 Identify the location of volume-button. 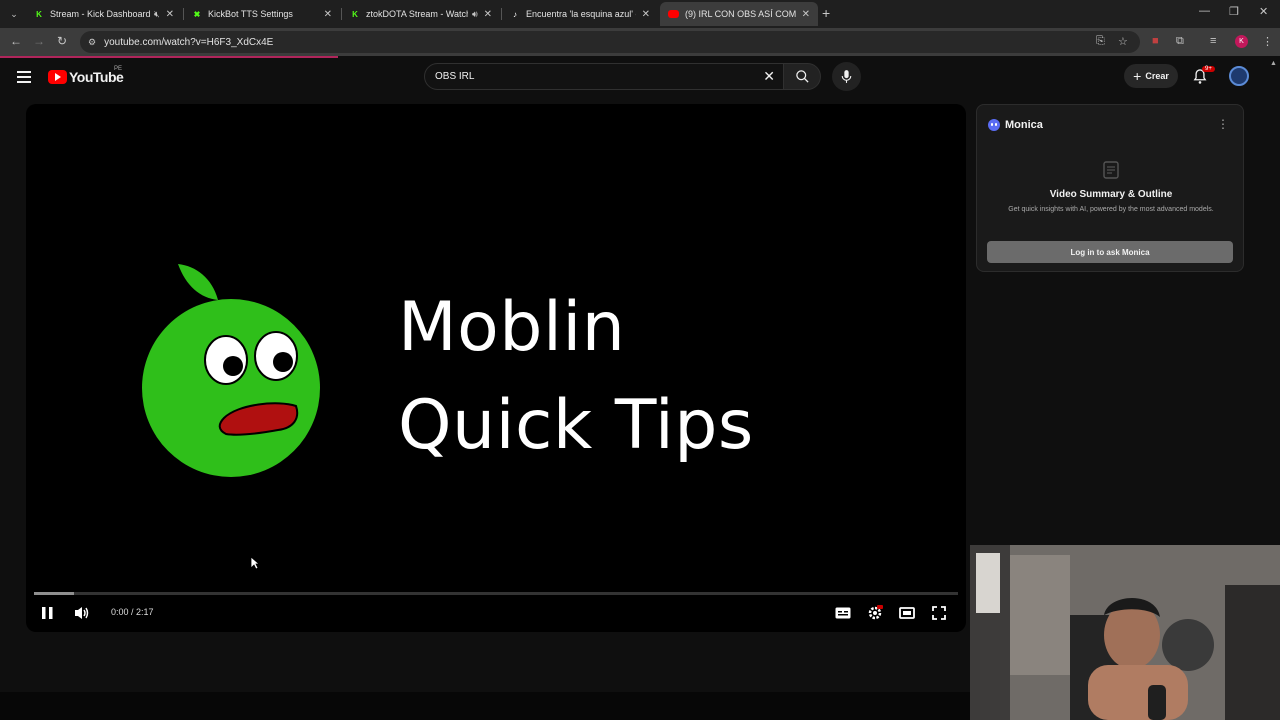
(82, 613).